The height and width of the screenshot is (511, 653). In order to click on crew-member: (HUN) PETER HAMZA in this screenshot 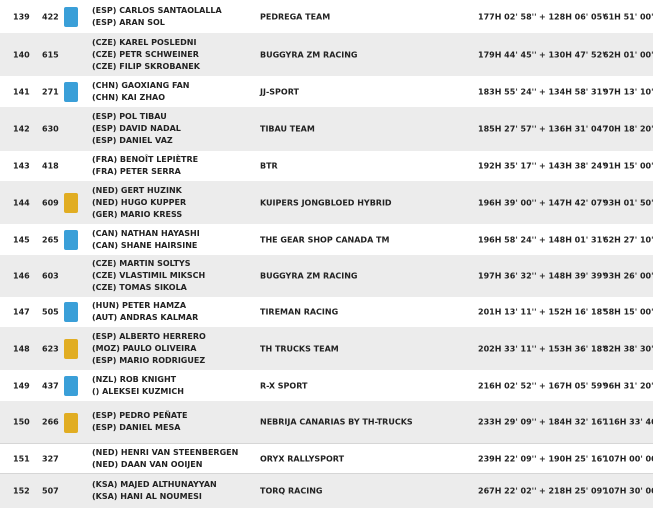, I will do `click(139, 305)`.